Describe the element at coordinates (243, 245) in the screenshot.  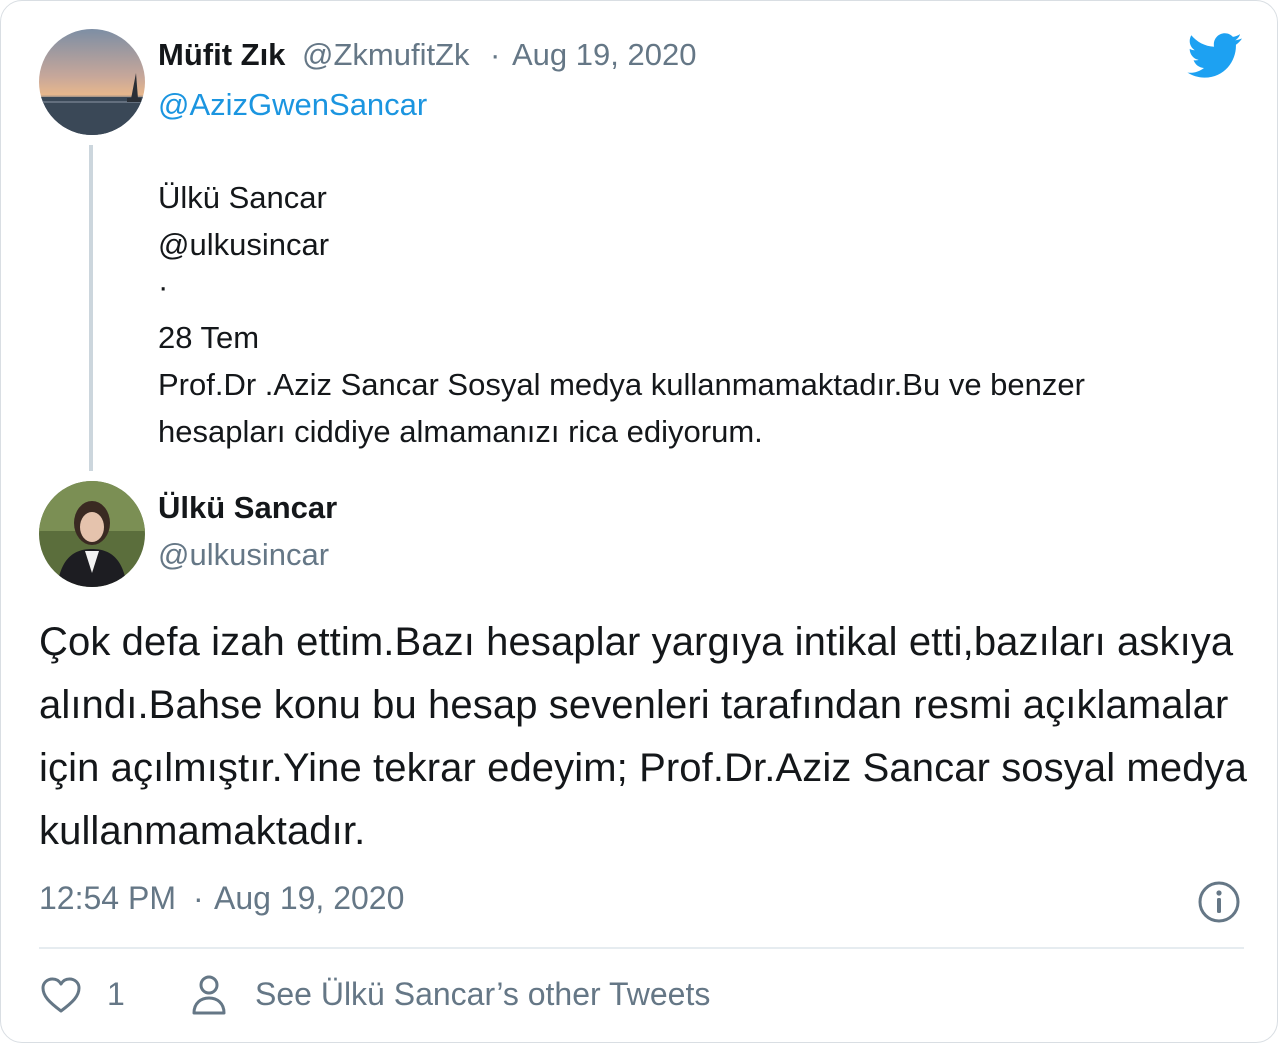
I see `quoted-handle-link: @ulkusincar` at that location.